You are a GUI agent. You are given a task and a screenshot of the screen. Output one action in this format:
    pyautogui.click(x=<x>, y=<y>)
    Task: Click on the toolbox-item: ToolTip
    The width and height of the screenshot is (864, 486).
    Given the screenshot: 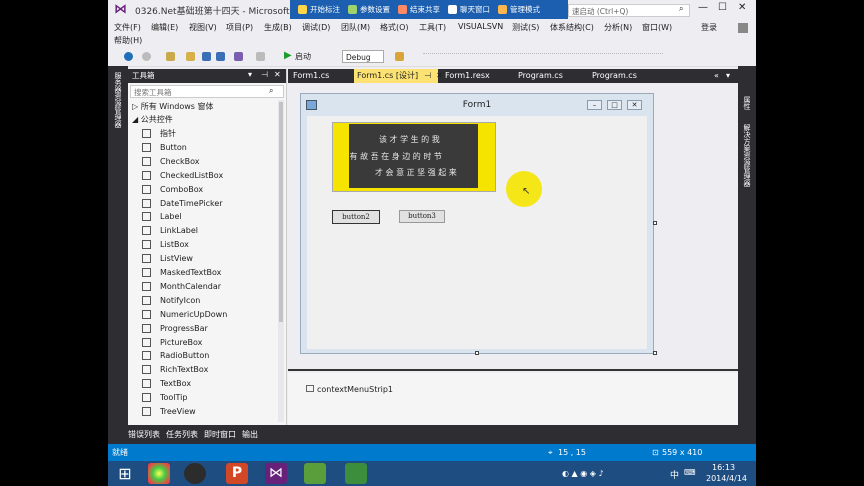 What is the action you would take?
    pyautogui.click(x=164, y=398)
    